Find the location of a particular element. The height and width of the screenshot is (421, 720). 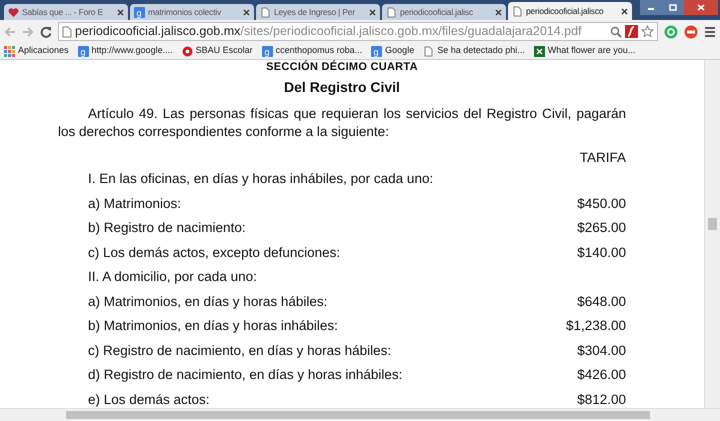

fee-label: b) Registro de nacimiento: is located at coordinates (167, 228).